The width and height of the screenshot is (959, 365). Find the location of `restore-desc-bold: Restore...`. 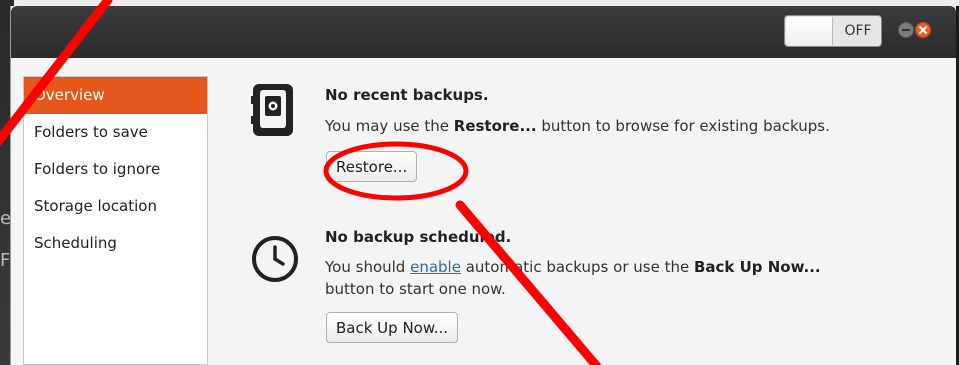

restore-desc-bold: Restore... is located at coordinates (495, 126).